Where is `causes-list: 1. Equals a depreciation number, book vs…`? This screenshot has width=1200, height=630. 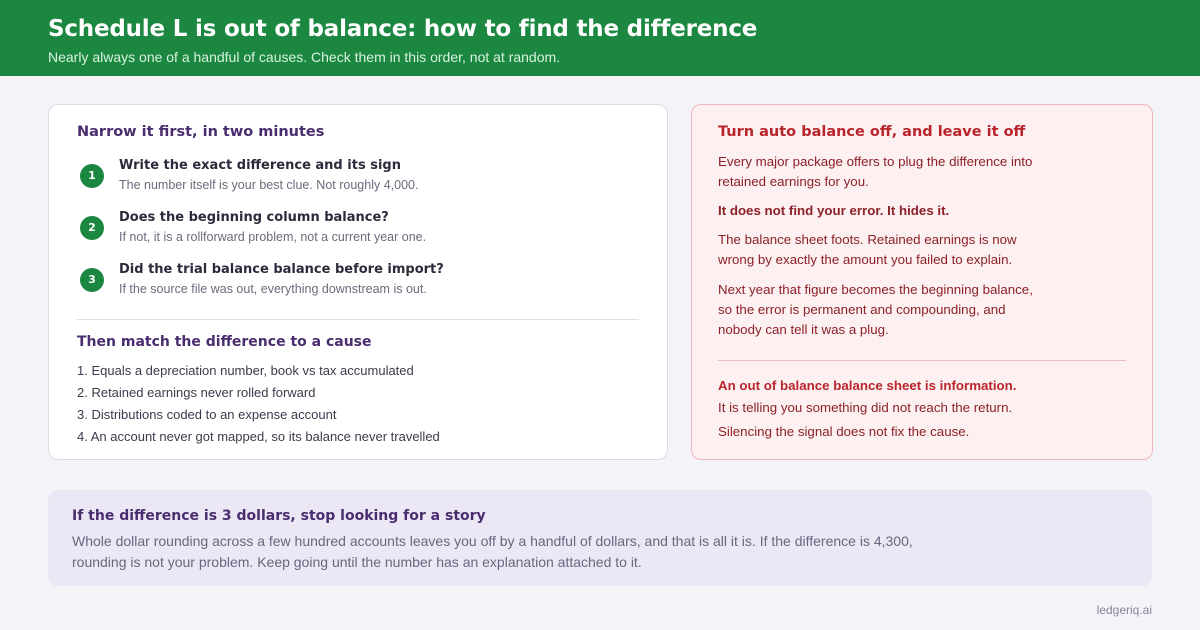
causes-list: 1. Equals a depreciation number, book vs… is located at coordinates (358, 404).